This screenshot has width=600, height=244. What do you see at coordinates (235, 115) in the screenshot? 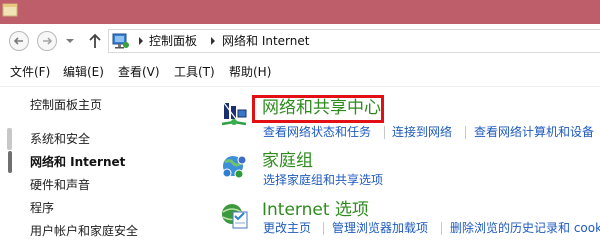
I see `network-center-icon` at bounding box center [235, 115].